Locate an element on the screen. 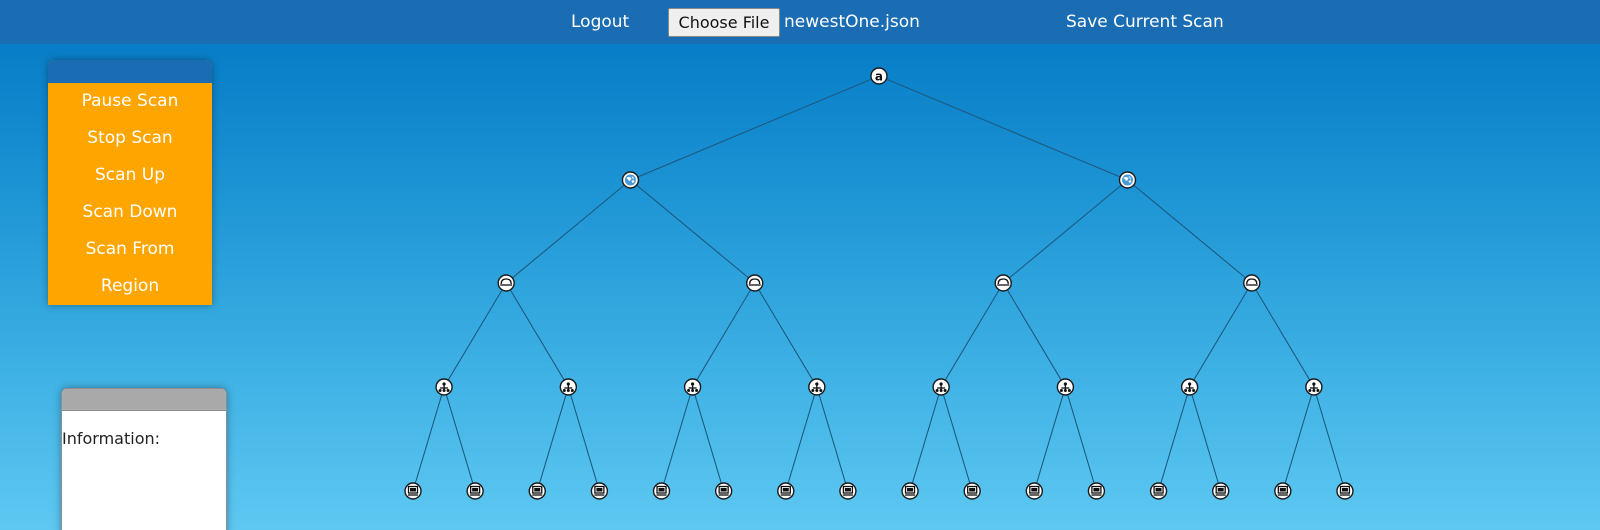 Image resolution: width=1600 pixels, height=530 pixels. amazon-icon: a is located at coordinates (879, 76).